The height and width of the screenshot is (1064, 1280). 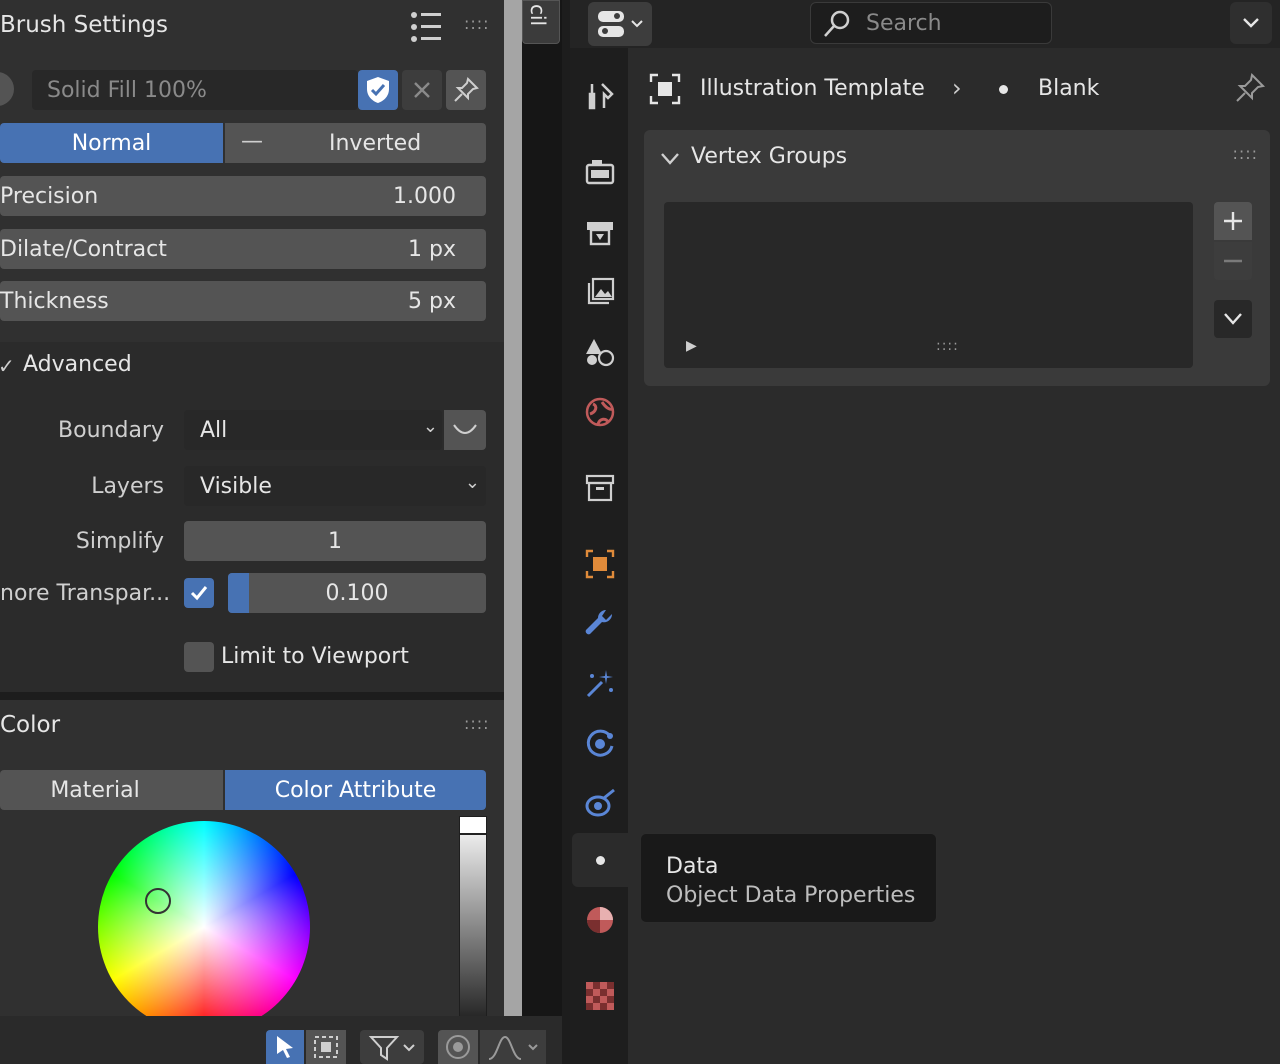 I want to click on world-globe-icon, so click(x=600, y=412).